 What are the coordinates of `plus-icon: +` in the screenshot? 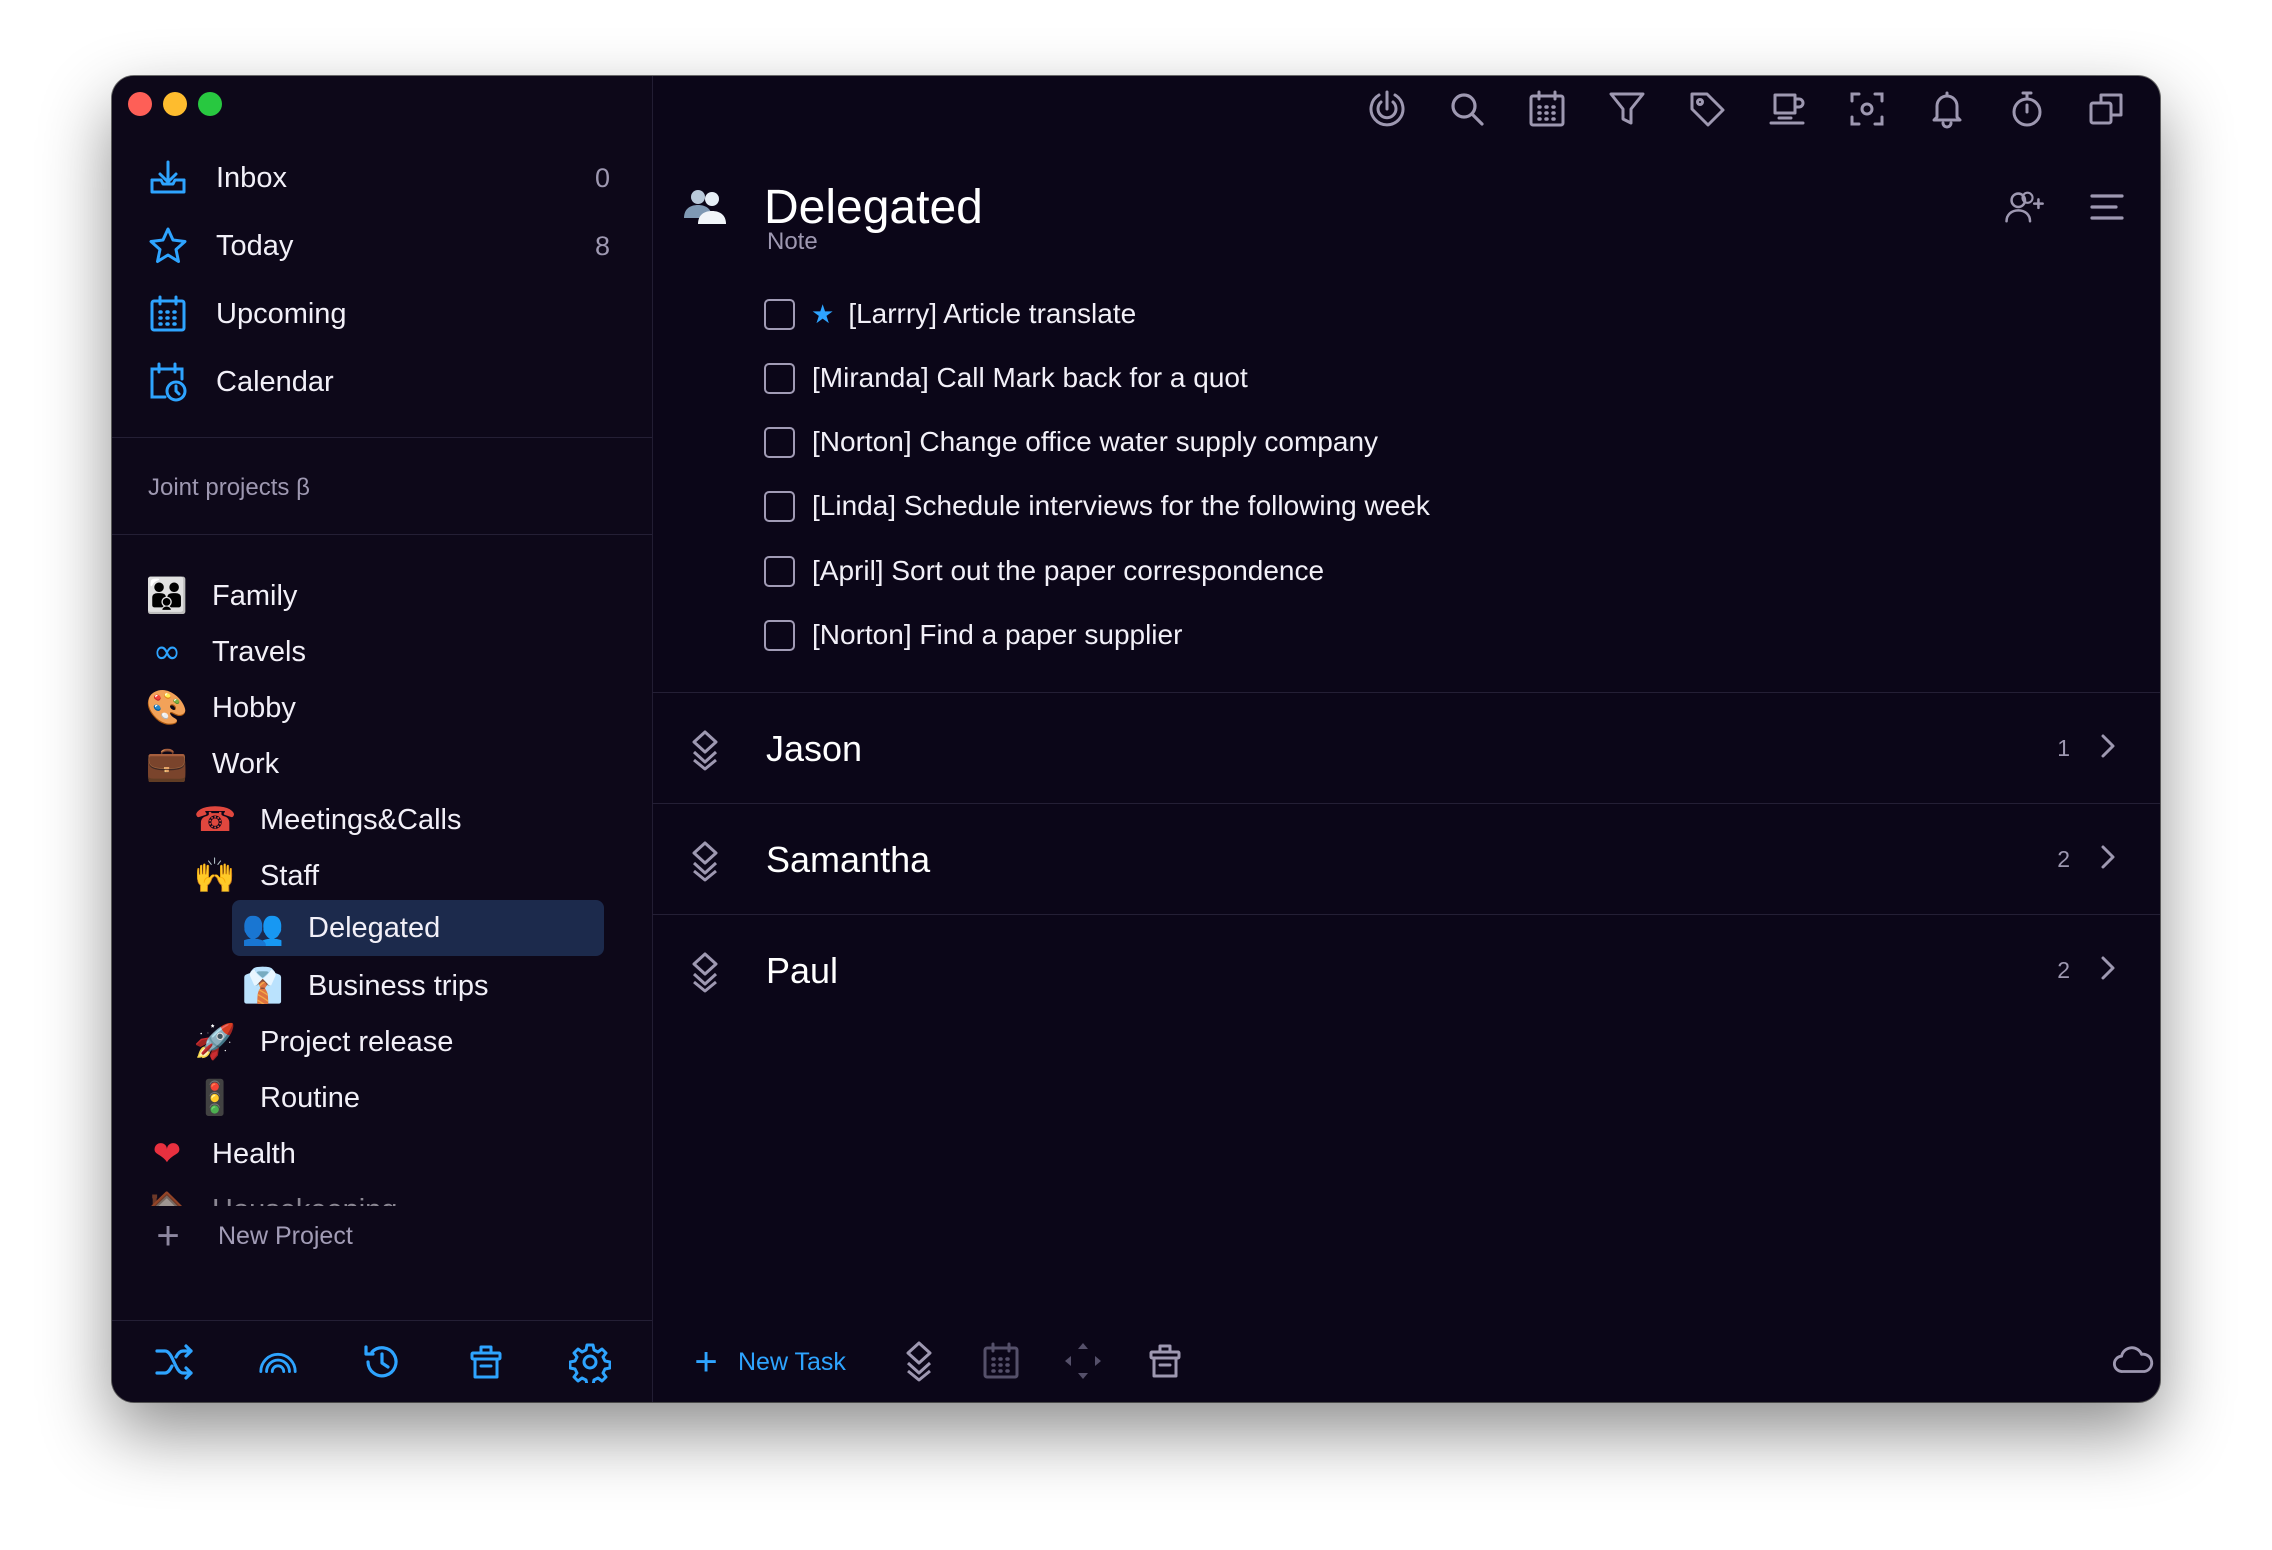 It's located at (168, 1236).